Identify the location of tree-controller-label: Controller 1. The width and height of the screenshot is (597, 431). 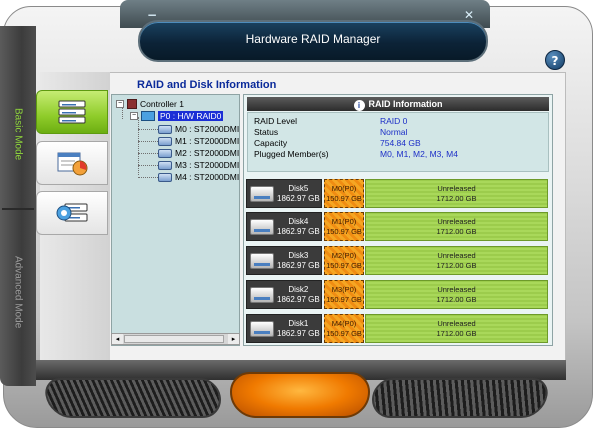
(162, 104).